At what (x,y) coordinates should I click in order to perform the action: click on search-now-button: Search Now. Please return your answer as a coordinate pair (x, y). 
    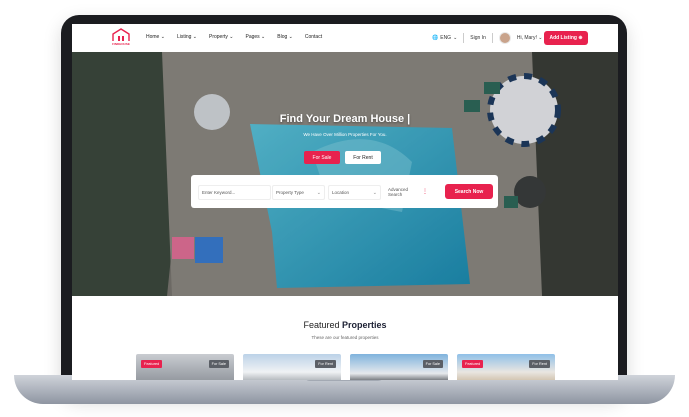
    Looking at the image, I should click on (469, 191).